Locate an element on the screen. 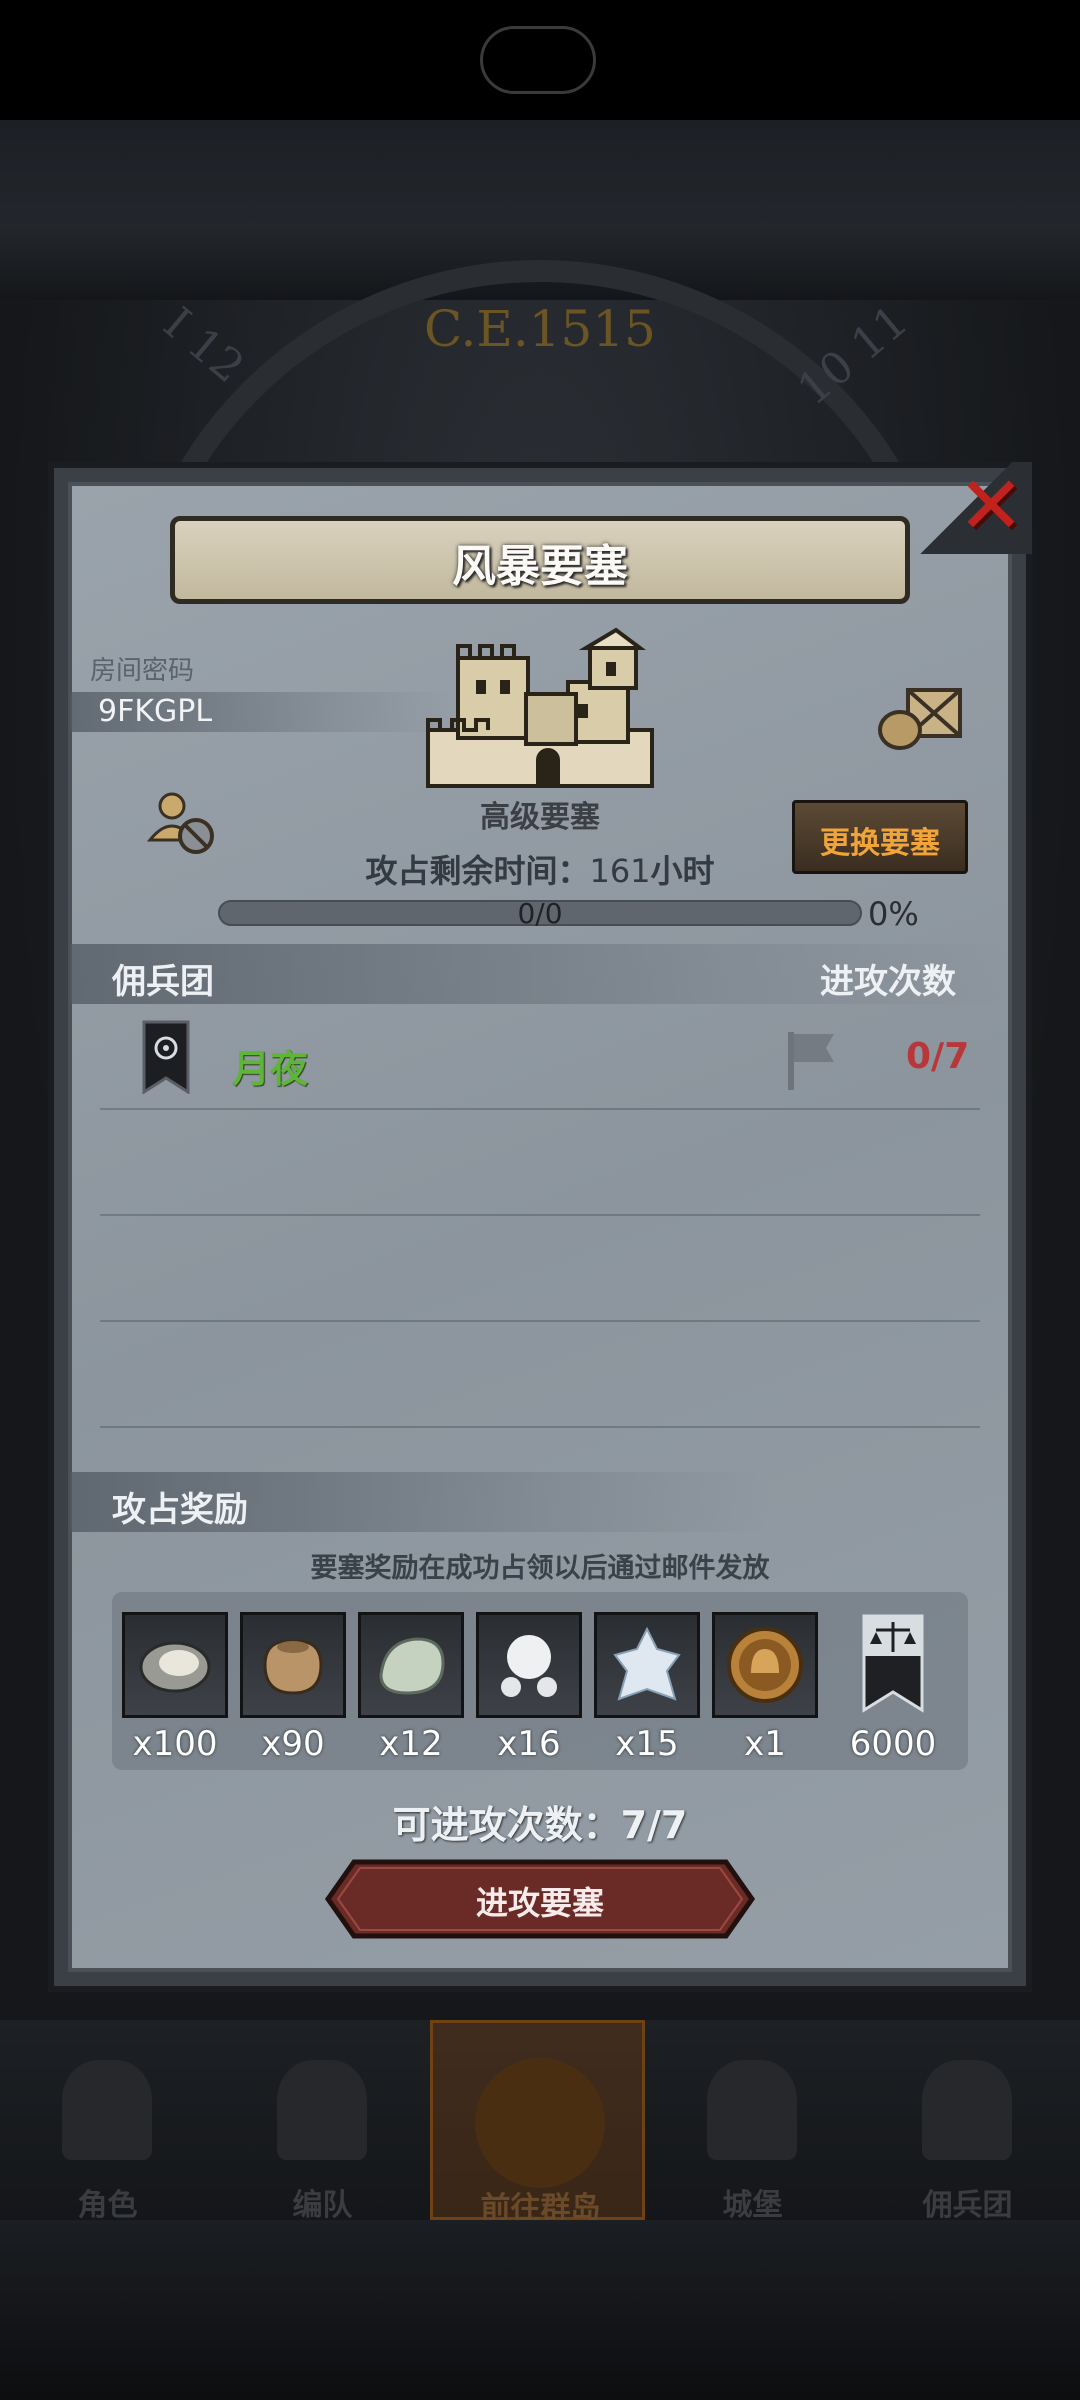 The width and height of the screenshot is (1080, 2400). stone-icon is located at coordinates (412, 1666).